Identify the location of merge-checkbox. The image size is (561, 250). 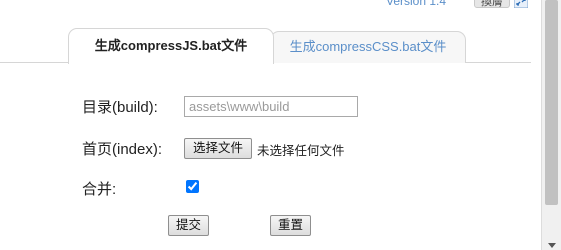
(192, 186).